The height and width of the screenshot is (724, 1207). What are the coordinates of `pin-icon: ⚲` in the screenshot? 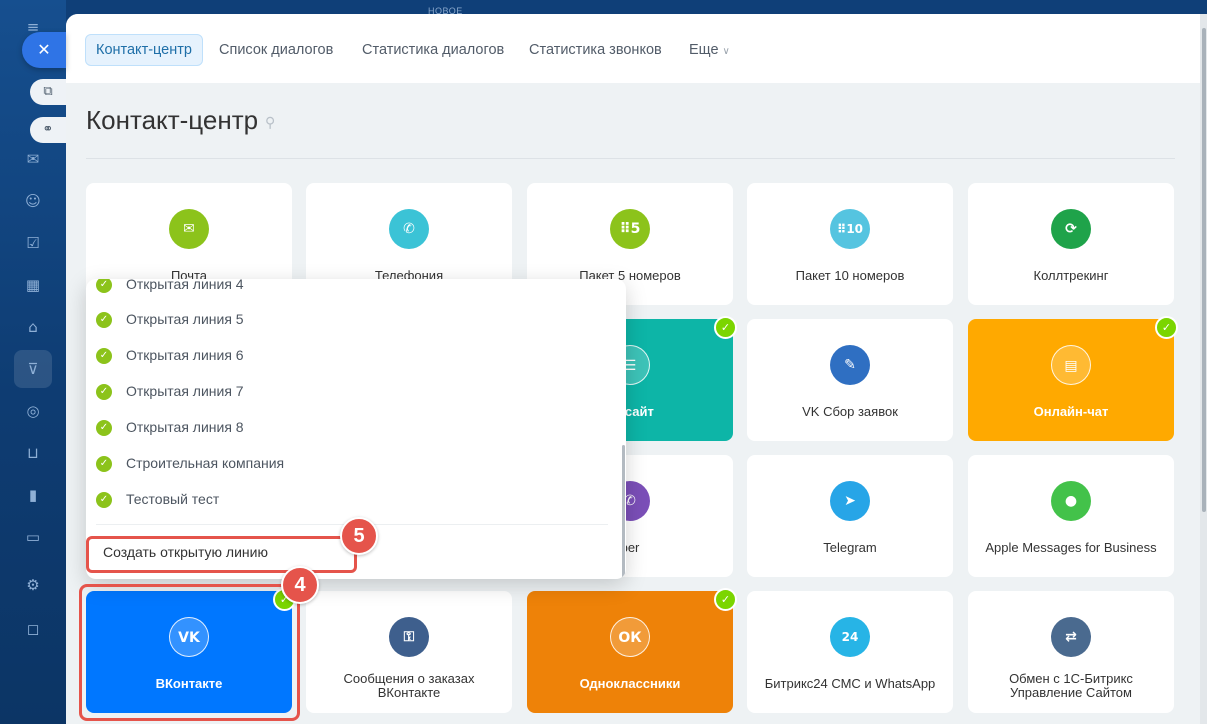 It's located at (270, 123).